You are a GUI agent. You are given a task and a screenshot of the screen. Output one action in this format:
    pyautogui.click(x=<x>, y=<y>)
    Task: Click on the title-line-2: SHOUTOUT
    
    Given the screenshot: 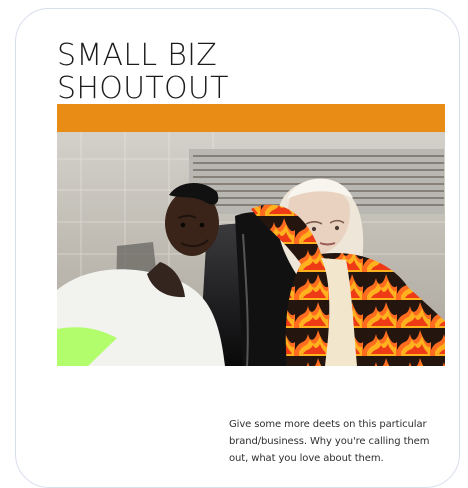 What is the action you would take?
    pyautogui.click(x=143, y=88)
    